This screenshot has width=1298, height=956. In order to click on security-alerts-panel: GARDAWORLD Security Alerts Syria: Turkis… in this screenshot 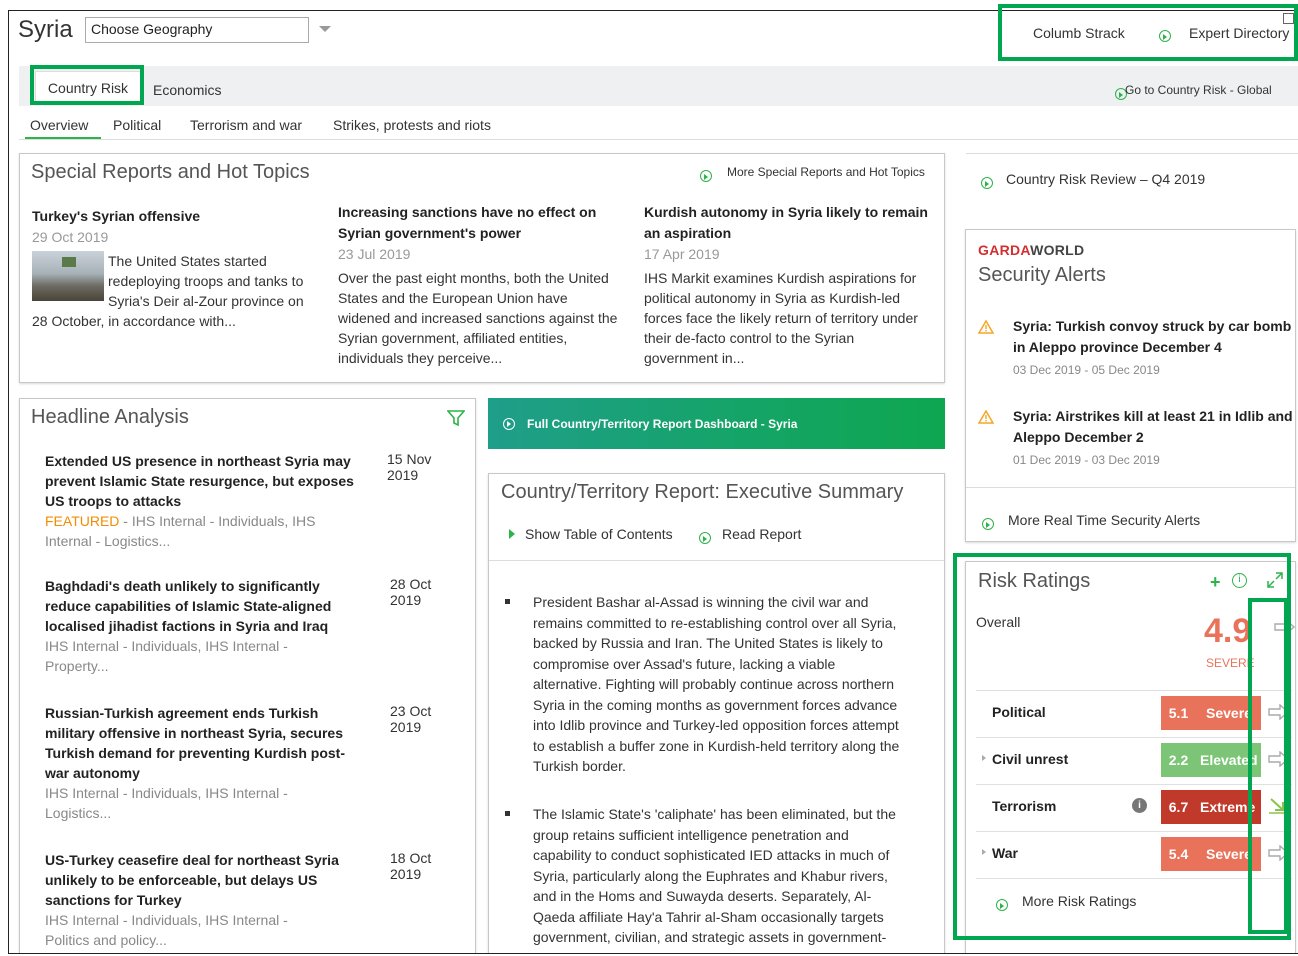, I will do `click(1130, 385)`.